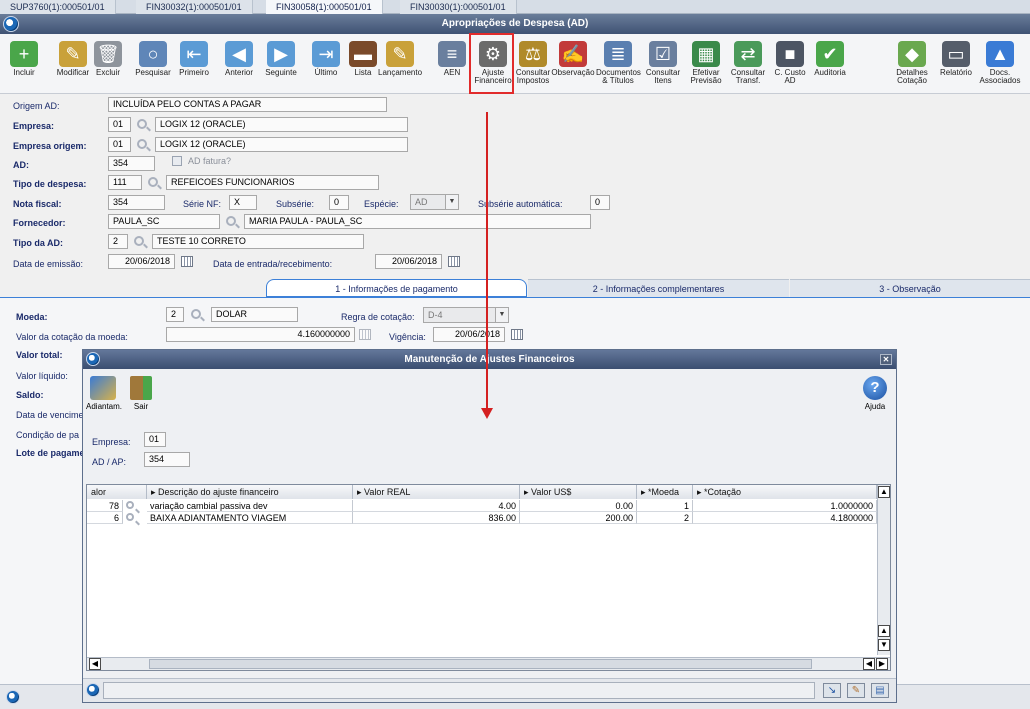  What do you see at coordinates (748, 64) in the screenshot?
I see `toolbar-transfer-button: ⇄ Consultar Transf.` at bounding box center [748, 64].